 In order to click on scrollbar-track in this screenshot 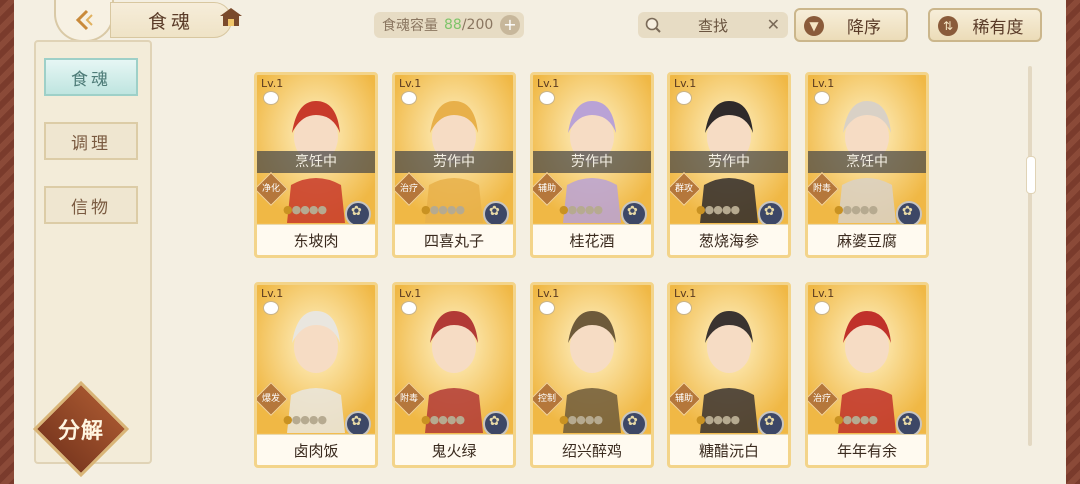, I will do `click(1030, 256)`.